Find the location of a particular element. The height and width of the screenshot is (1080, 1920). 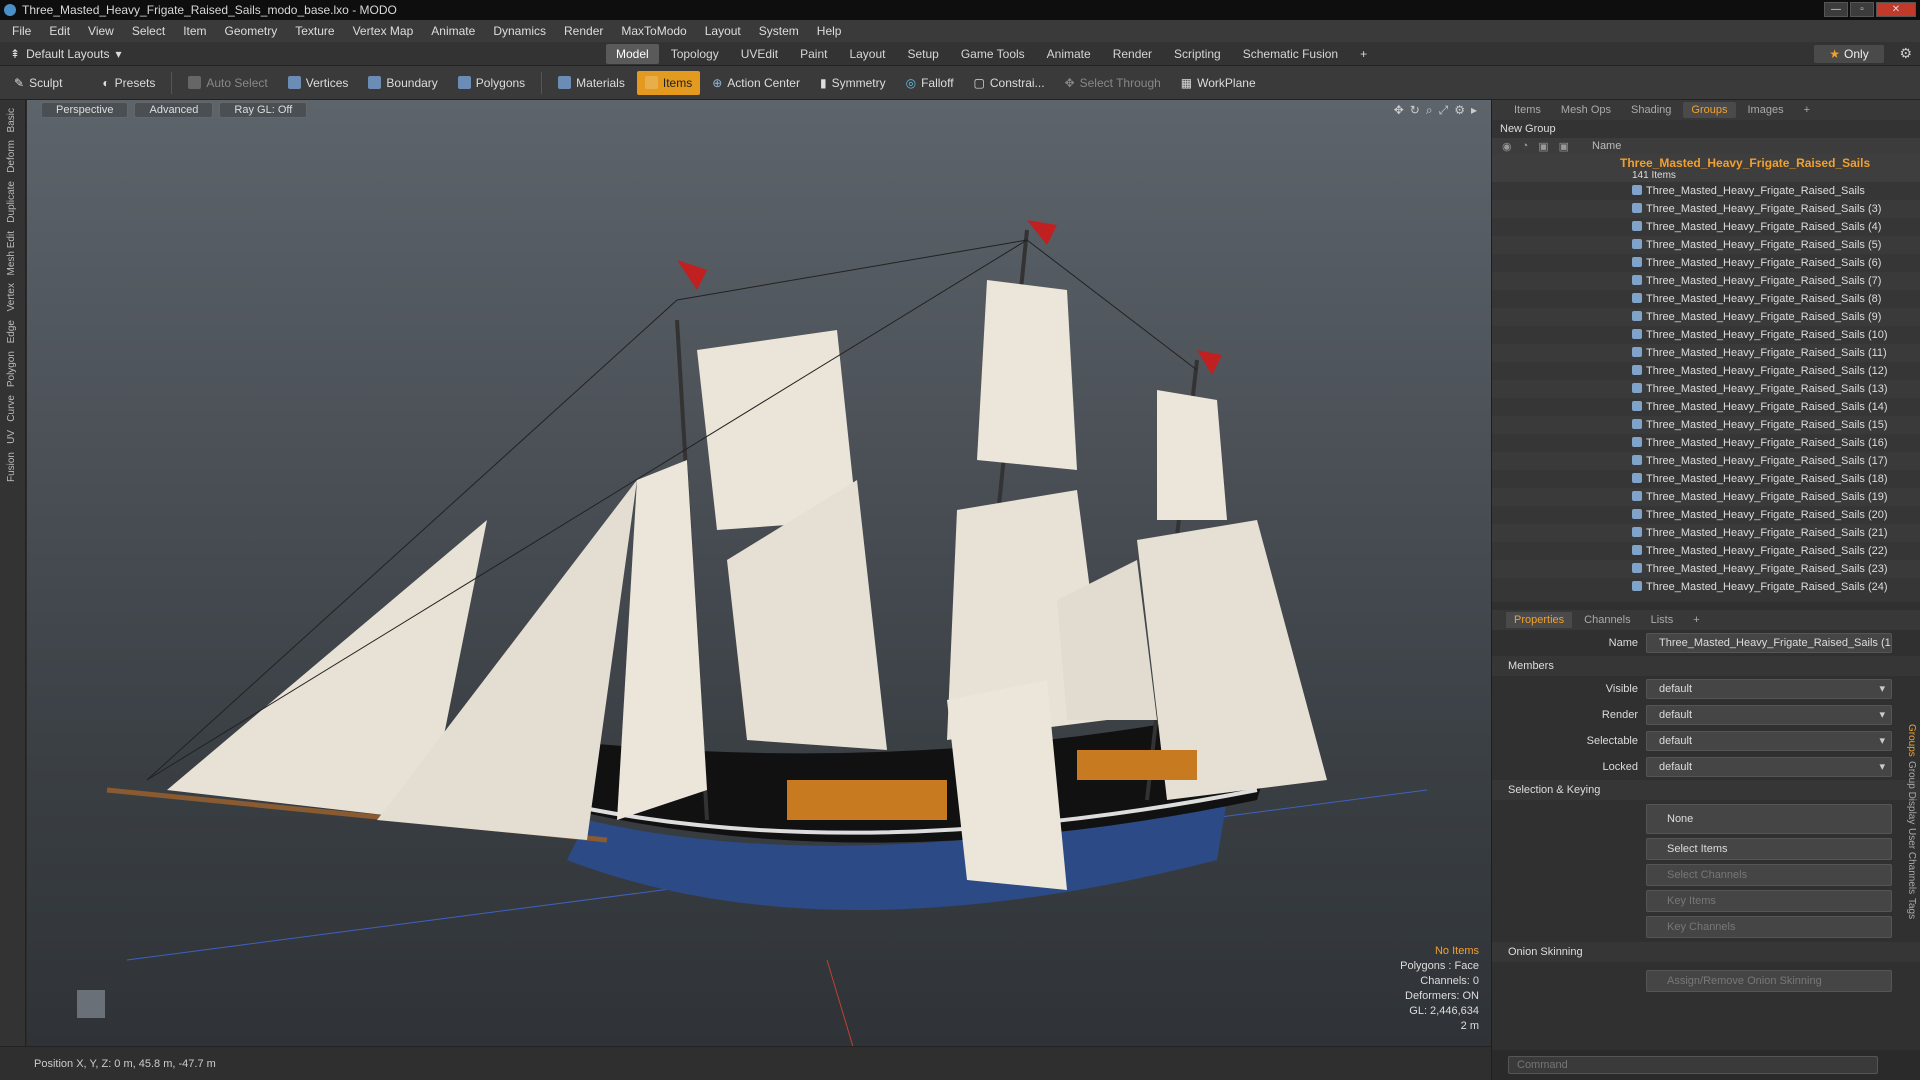

advanced-tab: Advanced is located at coordinates (174, 110).